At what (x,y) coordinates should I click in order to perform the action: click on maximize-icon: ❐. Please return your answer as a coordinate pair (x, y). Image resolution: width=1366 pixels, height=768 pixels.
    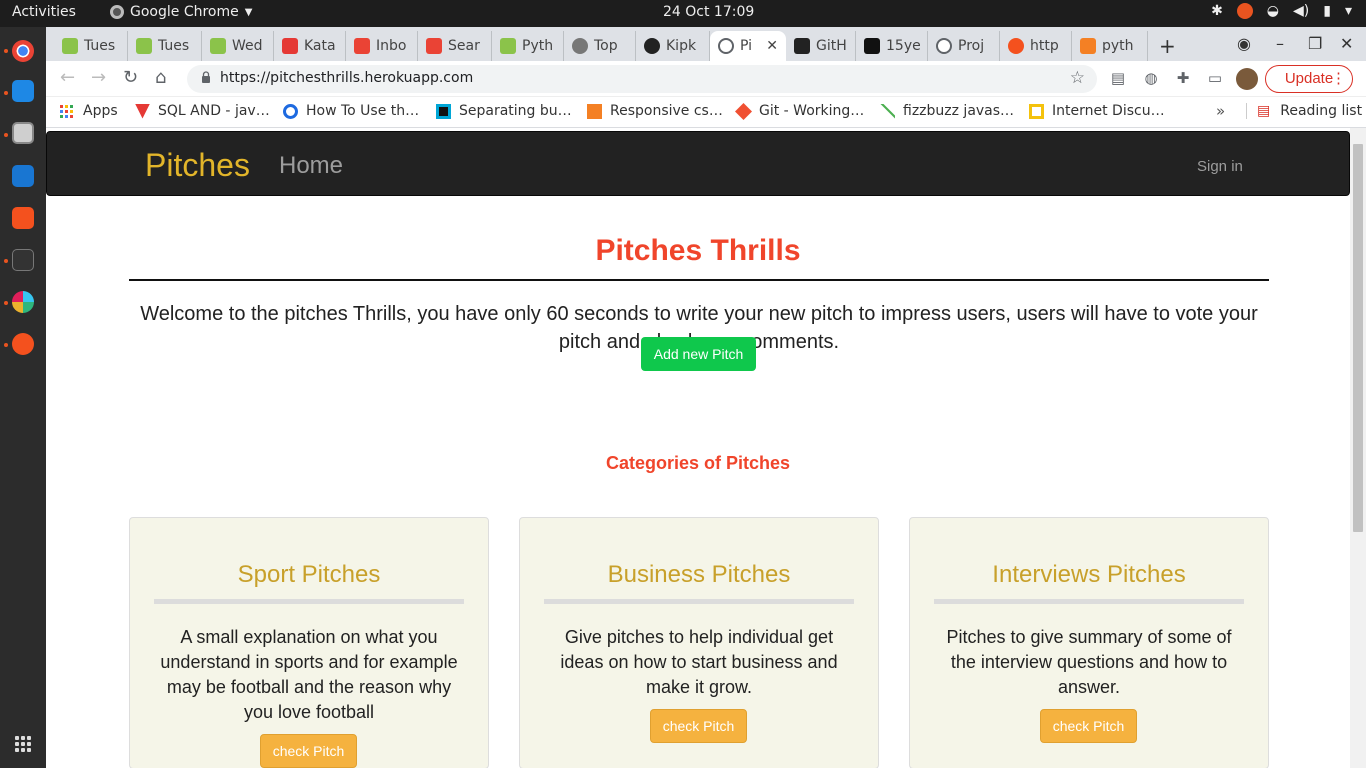
    Looking at the image, I should click on (1315, 43).